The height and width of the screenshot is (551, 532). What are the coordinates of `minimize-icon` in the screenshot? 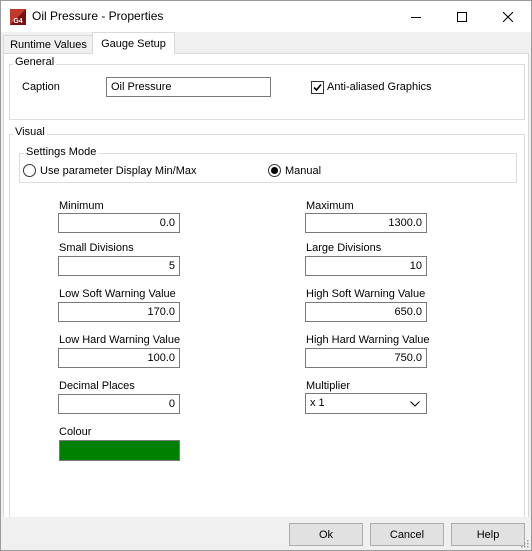 It's located at (416, 17).